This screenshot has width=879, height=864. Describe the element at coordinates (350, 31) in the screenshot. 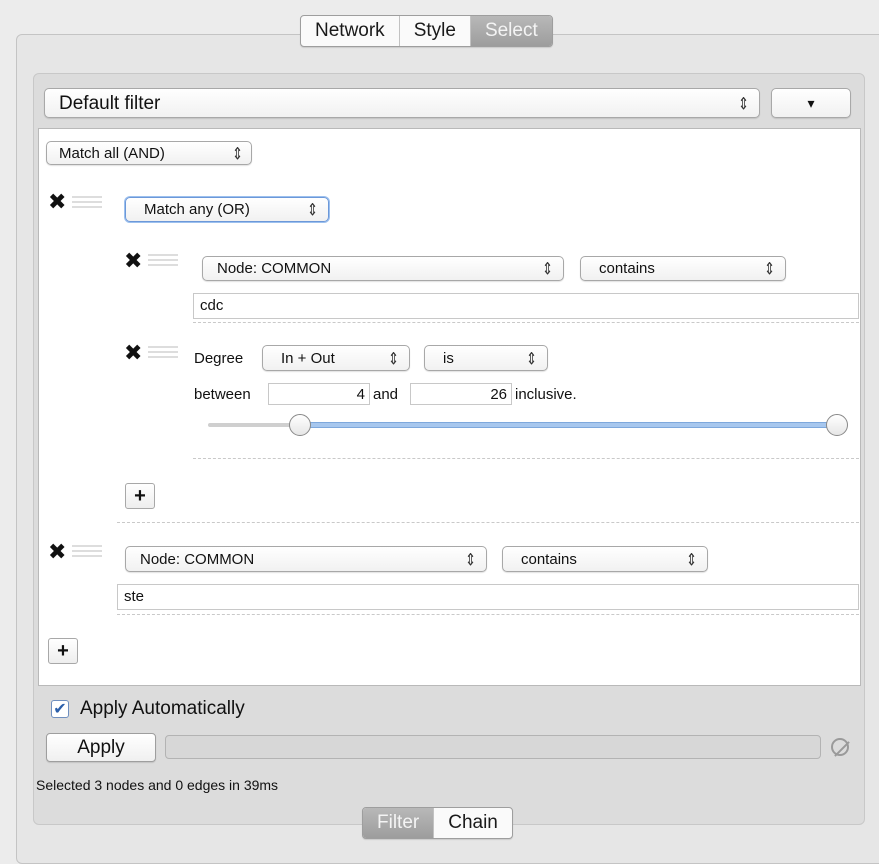

I see `tab-network: Network` at that location.